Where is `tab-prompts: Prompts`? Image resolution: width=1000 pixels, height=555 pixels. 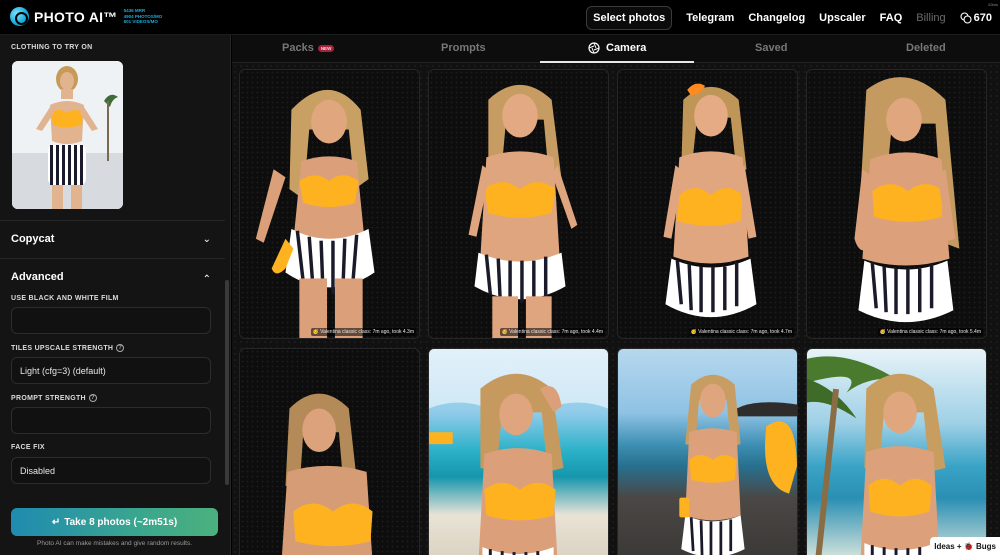 tab-prompts: Prompts is located at coordinates (463, 48).